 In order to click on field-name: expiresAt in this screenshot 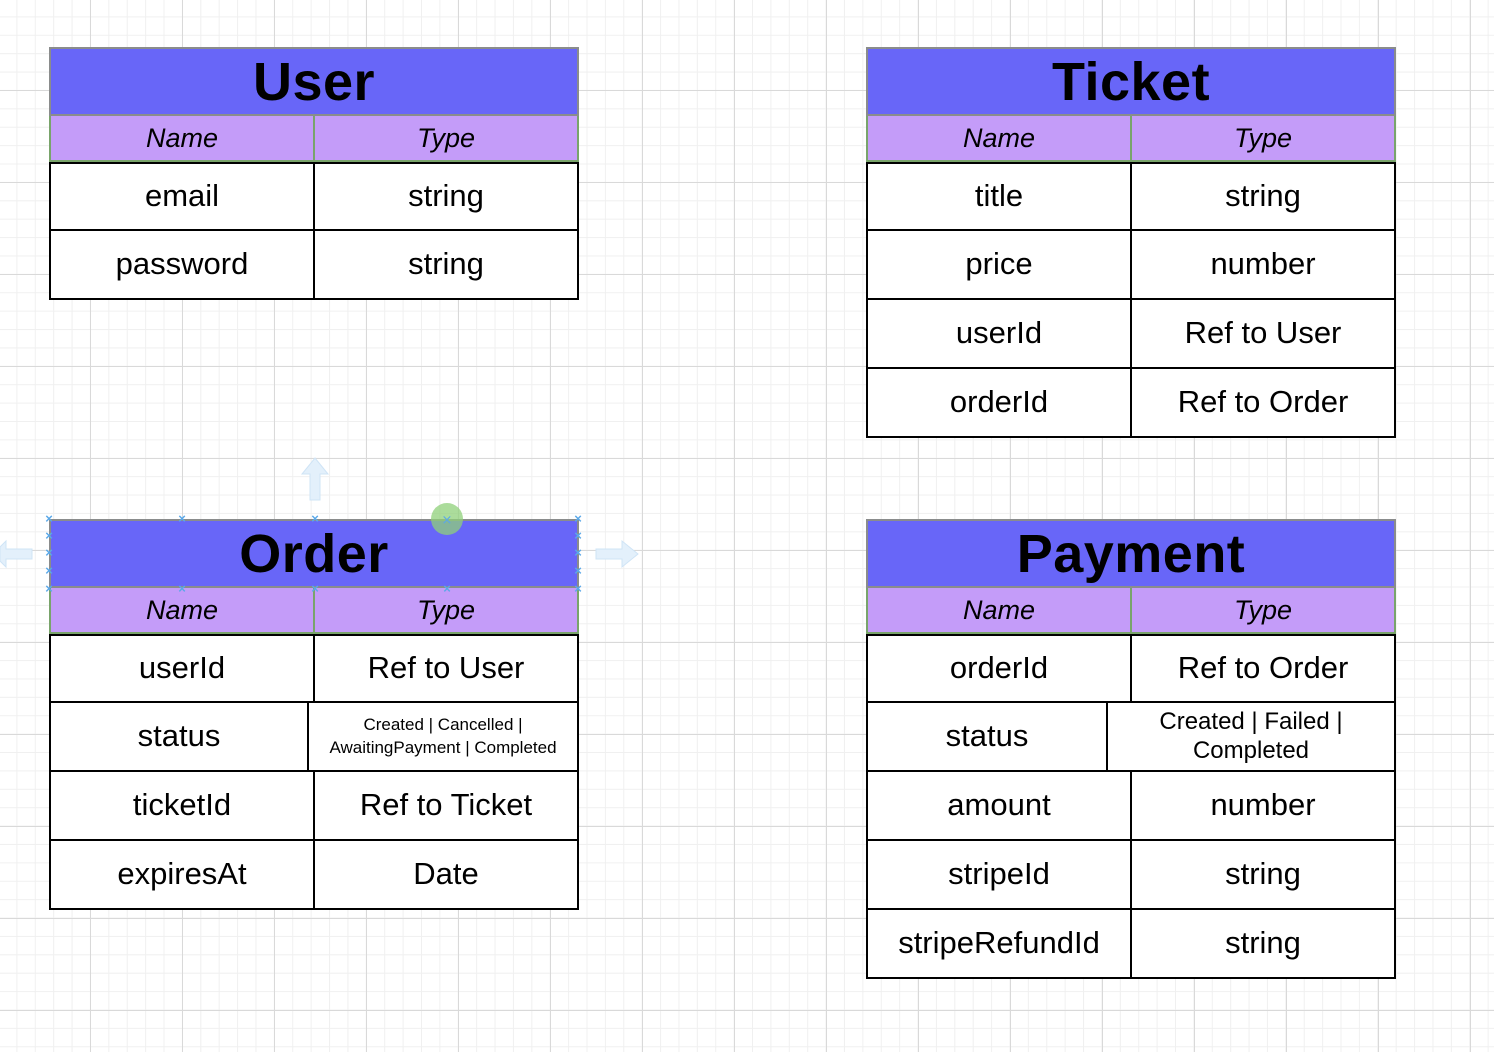, I will do `click(182, 875)`.